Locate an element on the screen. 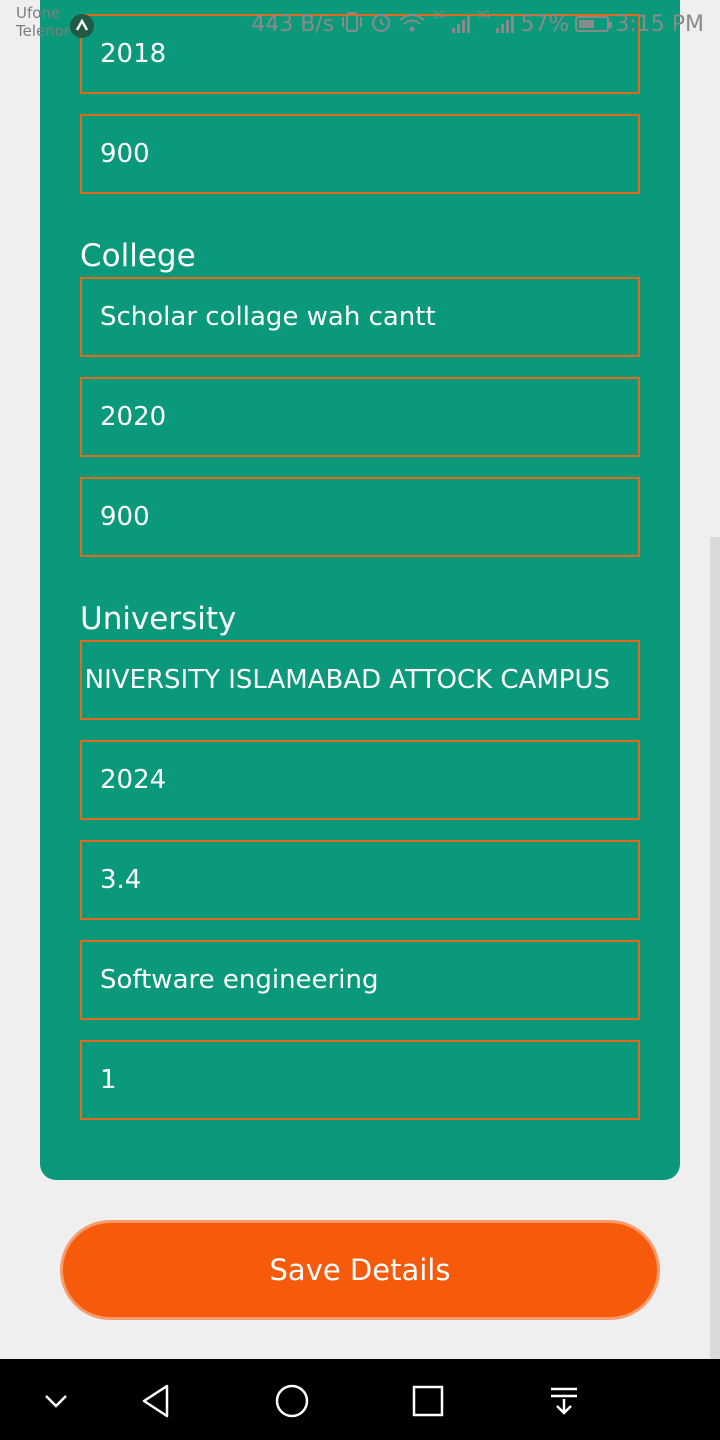 Image resolution: width=720 pixels, height=1440 pixels. recents-icon is located at coordinates (428, 1401).